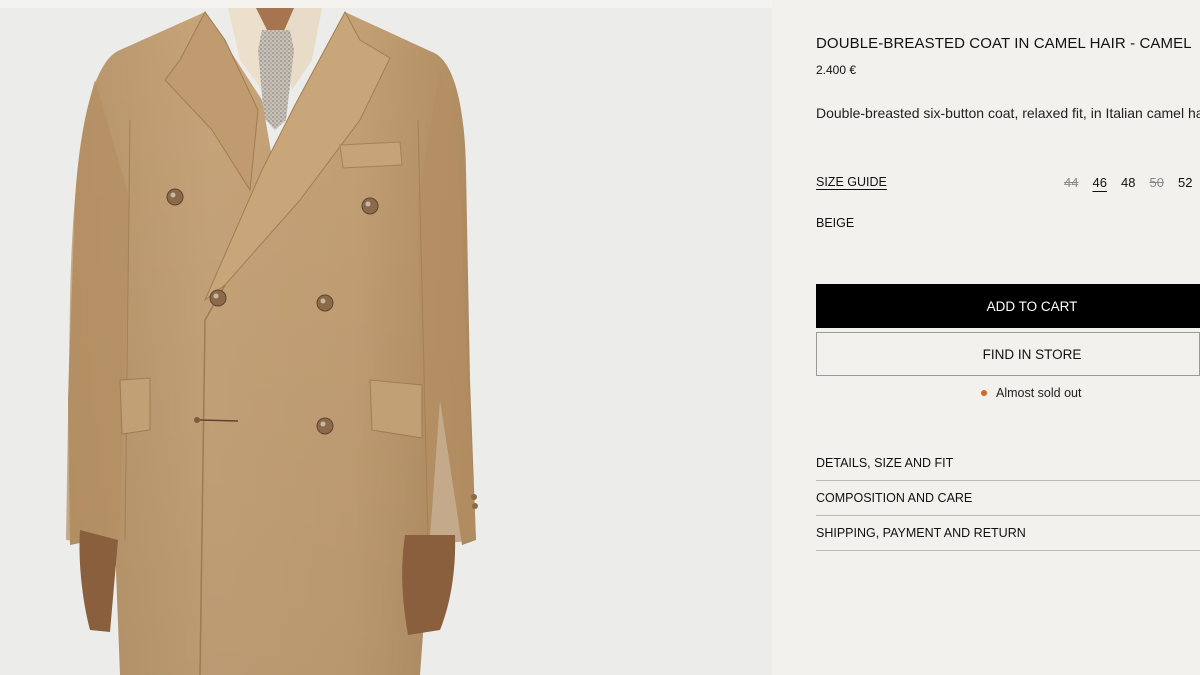 The width and height of the screenshot is (1200, 675). What do you see at coordinates (1039, 393) in the screenshot?
I see `stock-status-text: Almost sold out` at bounding box center [1039, 393].